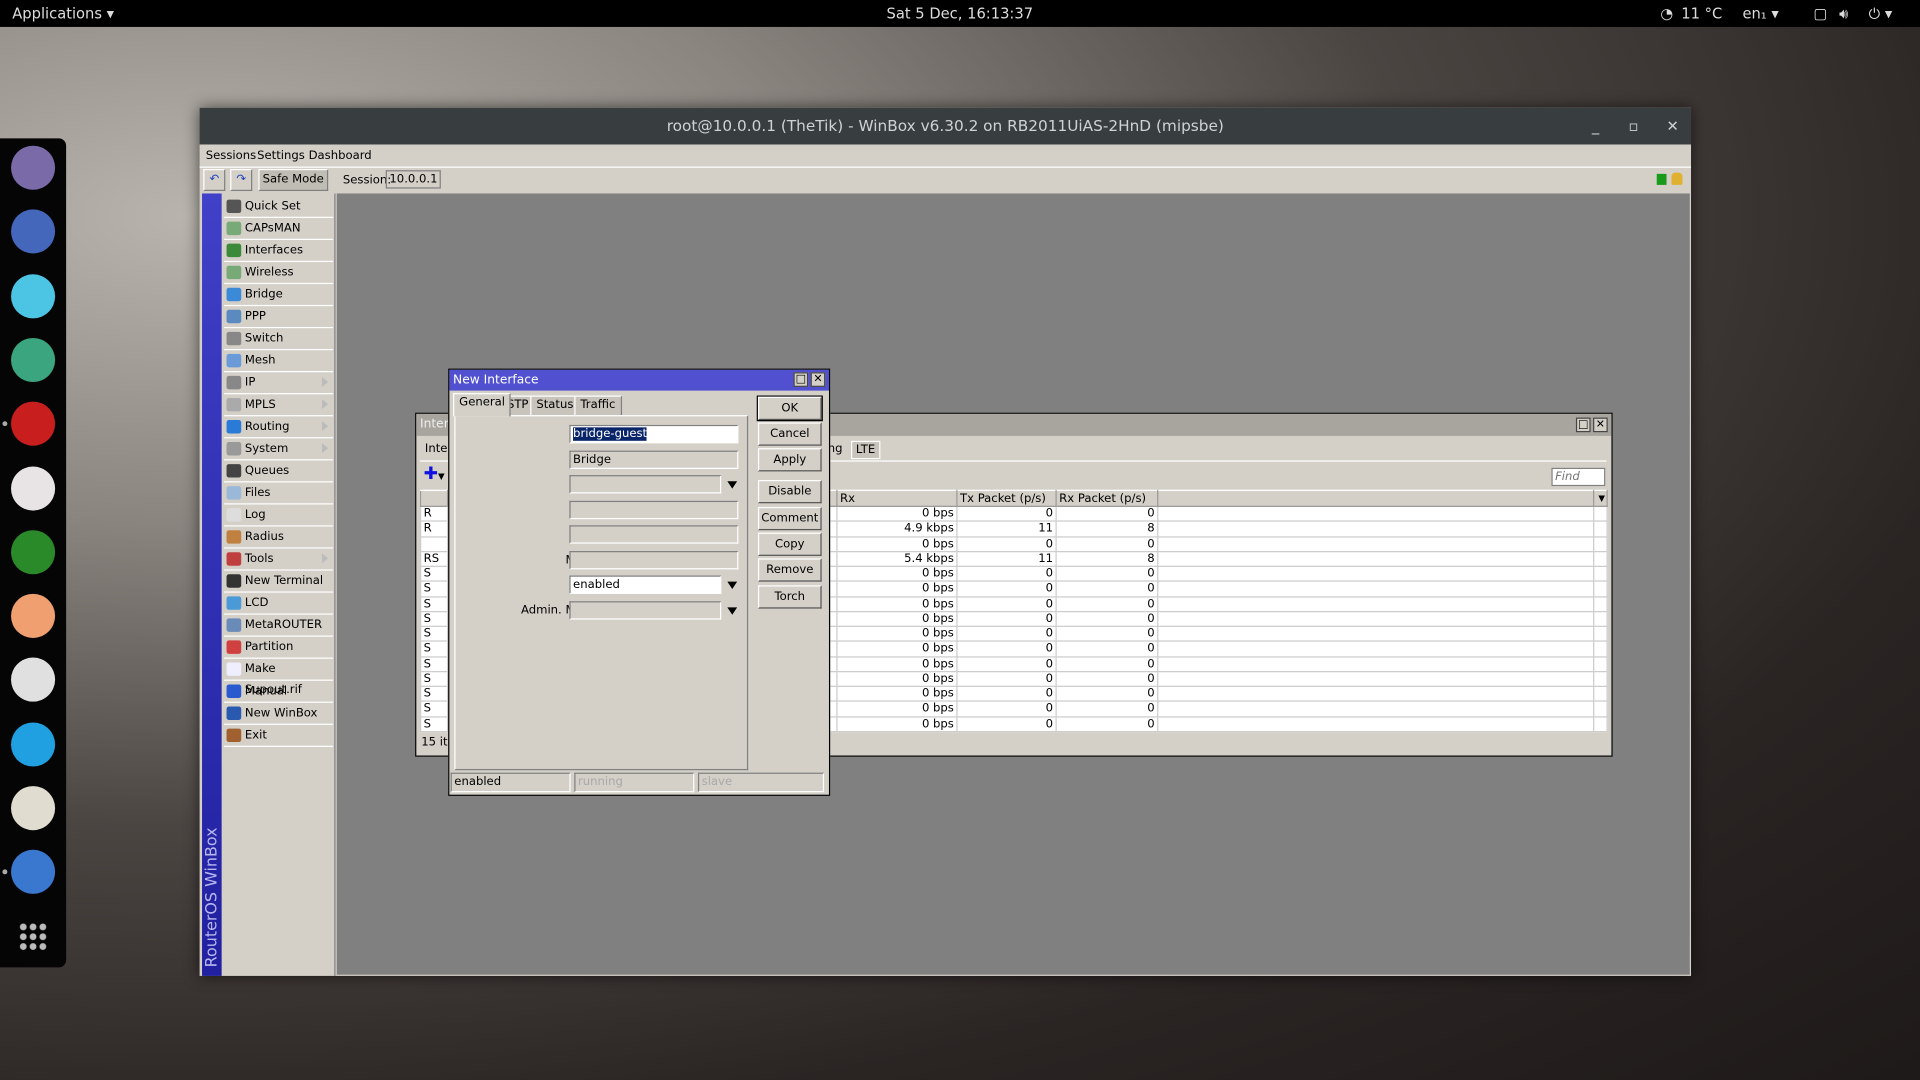 The width and height of the screenshot is (1920, 1080). Describe the element at coordinates (1006, 603) in the screenshot. I see `cell-tx-p: 0` at that location.